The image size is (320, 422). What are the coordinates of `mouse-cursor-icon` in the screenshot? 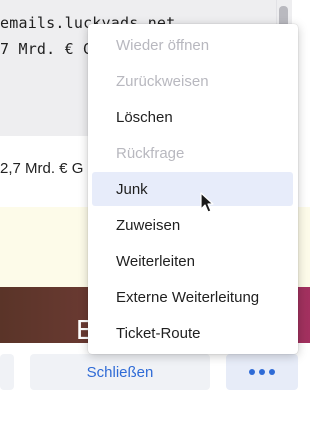 It's located at (207, 202).